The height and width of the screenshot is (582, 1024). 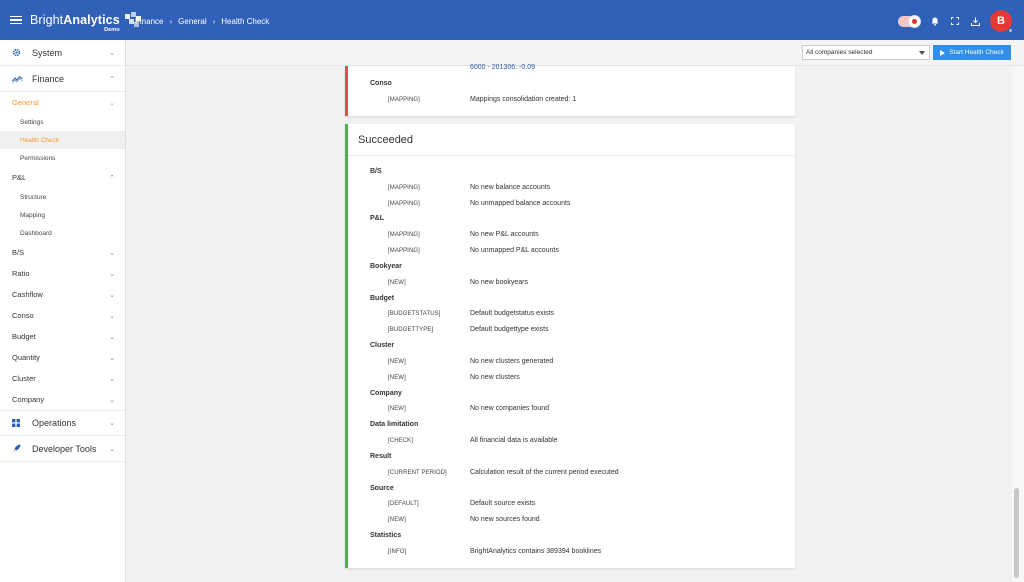 I want to click on sidebar-item-quantity: Quantity ⌄, so click(x=62, y=357).